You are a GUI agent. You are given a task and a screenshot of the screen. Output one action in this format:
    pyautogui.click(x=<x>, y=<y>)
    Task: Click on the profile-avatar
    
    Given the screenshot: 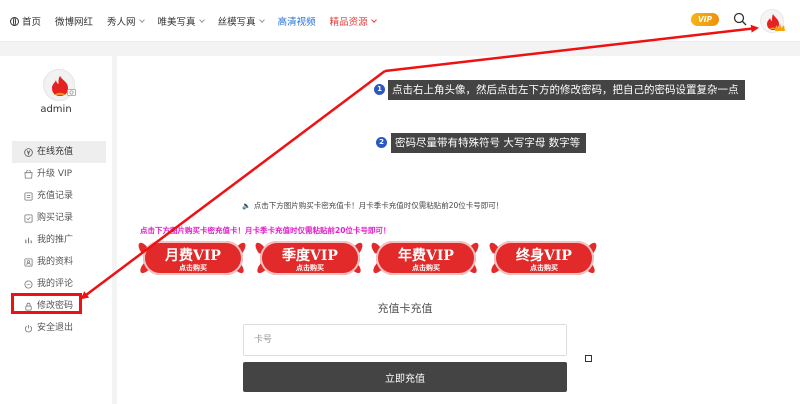 What is the action you would take?
    pyautogui.click(x=59, y=85)
    